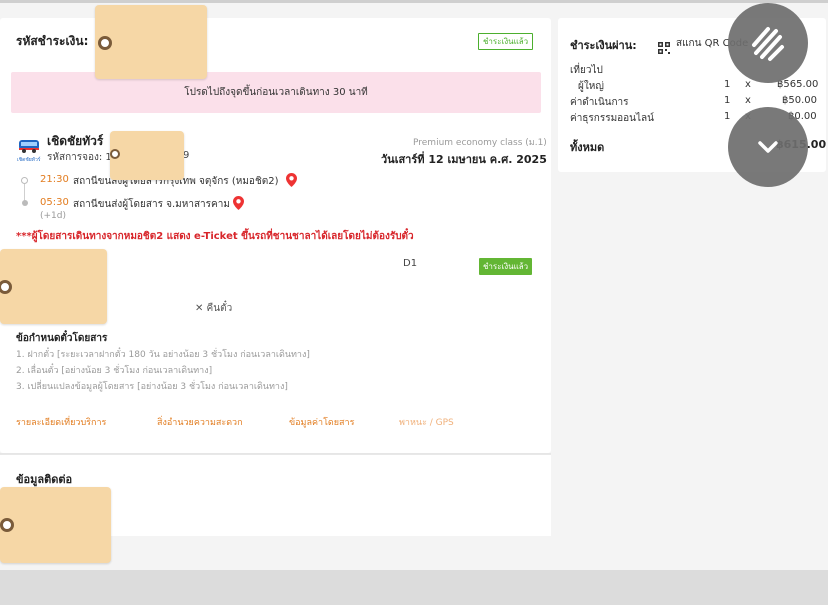 The image size is (828, 605). What do you see at coordinates (79, 157) in the screenshot?
I see `booking-code: รหัสการจอง: 1` at bounding box center [79, 157].